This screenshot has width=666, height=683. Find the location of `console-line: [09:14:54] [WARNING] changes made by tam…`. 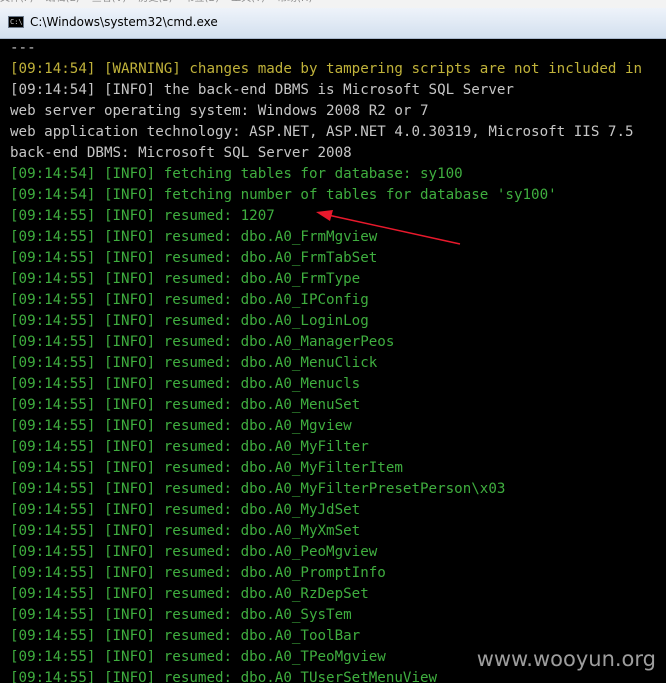

console-line: [09:14:54] [WARNING] changes made by tam… is located at coordinates (326, 69).